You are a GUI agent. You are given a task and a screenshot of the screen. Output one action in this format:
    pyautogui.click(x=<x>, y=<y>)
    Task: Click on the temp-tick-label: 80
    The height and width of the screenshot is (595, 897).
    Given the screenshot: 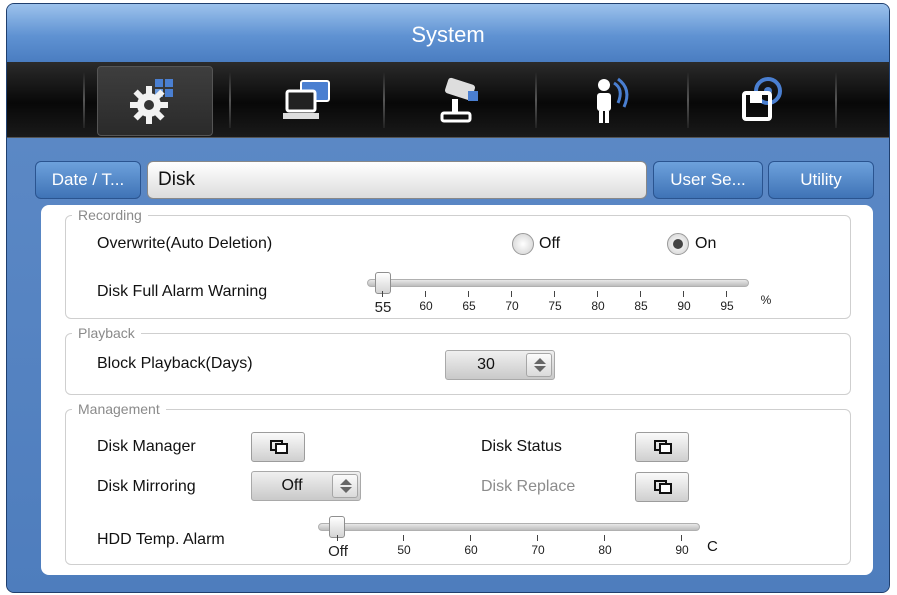 What is the action you would take?
    pyautogui.click(x=605, y=550)
    